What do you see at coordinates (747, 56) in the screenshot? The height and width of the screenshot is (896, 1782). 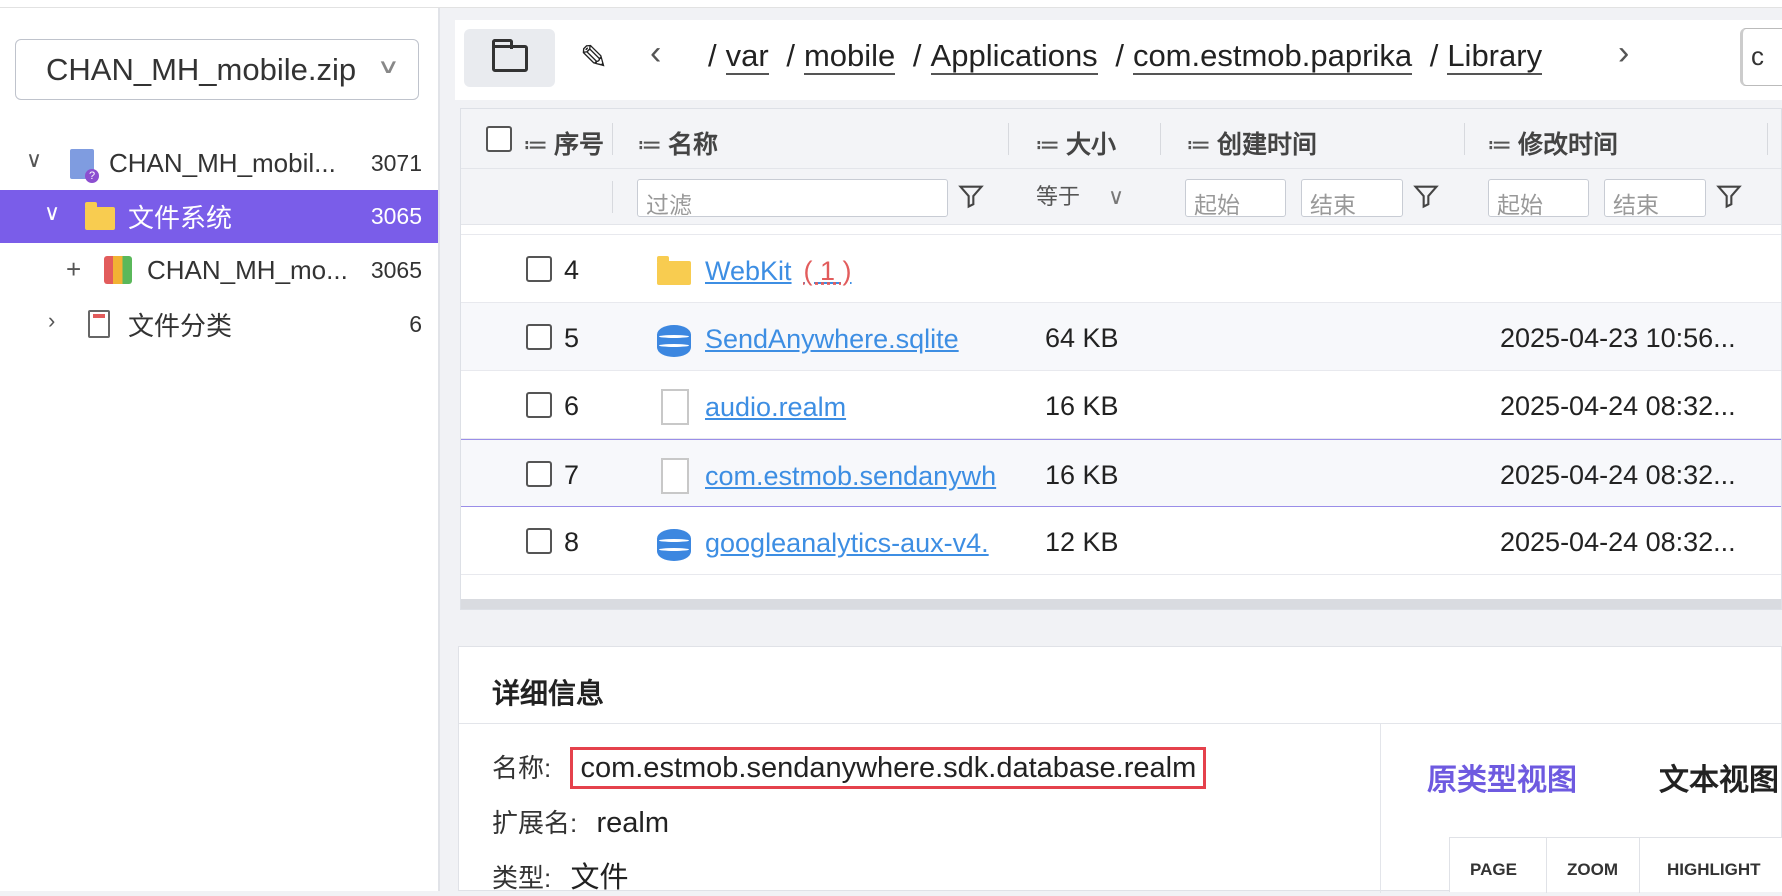 I see `breadcrumb-item: var` at bounding box center [747, 56].